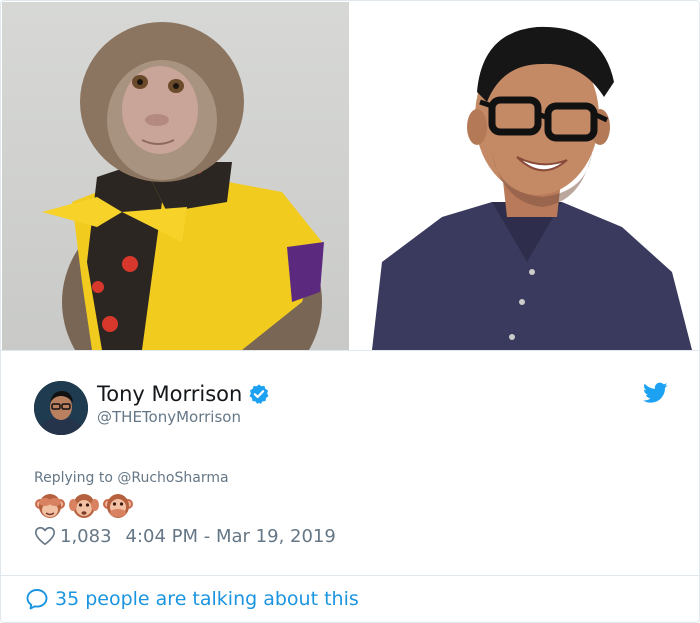  What do you see at coordinates (118, 506) in the screenshot?
I see `speak-no-evil-monkey-icon` at bounding box center [118, 506].